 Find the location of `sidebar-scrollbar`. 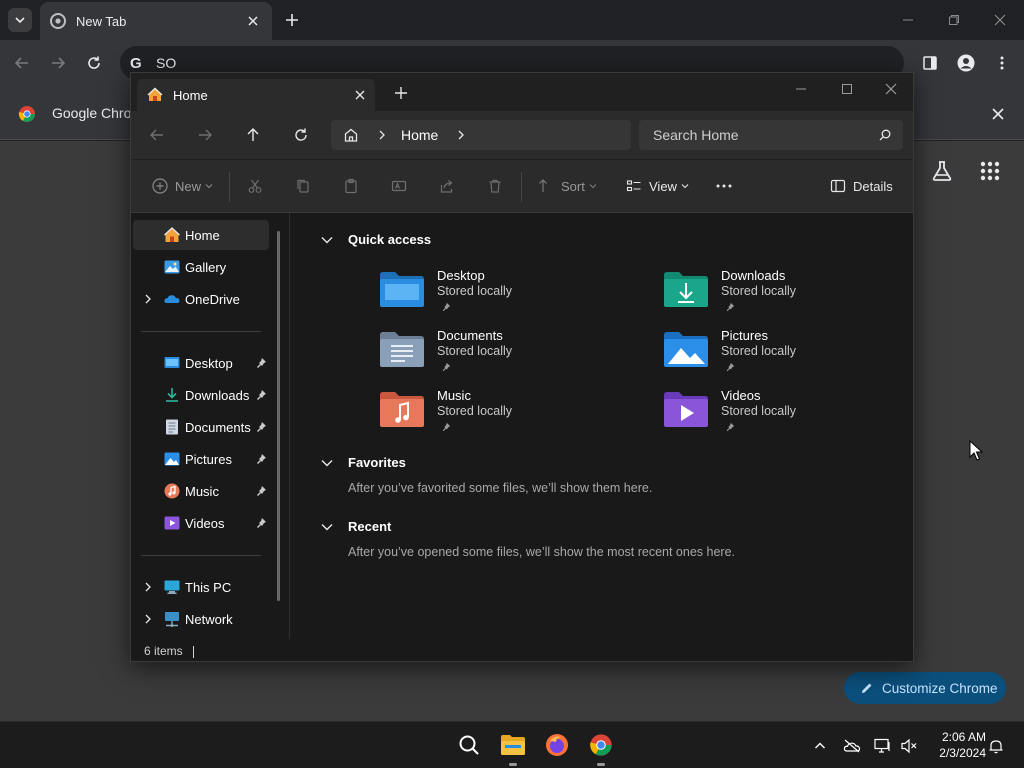

sidebar-scrollbar is located at coordinates (278, 416).